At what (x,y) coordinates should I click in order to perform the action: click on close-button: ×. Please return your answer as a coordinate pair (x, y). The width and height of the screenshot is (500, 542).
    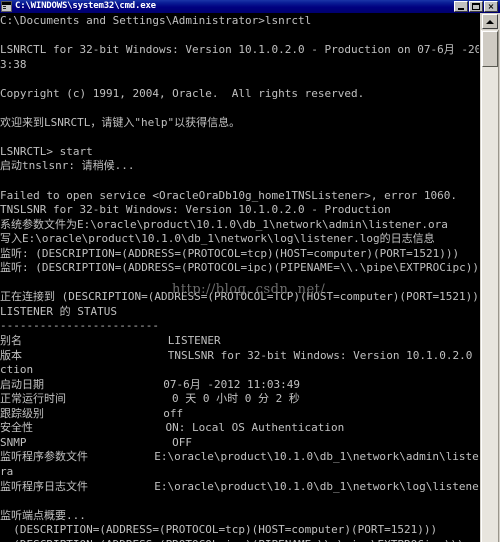
    Looking at the image, I should click on (491, 6).